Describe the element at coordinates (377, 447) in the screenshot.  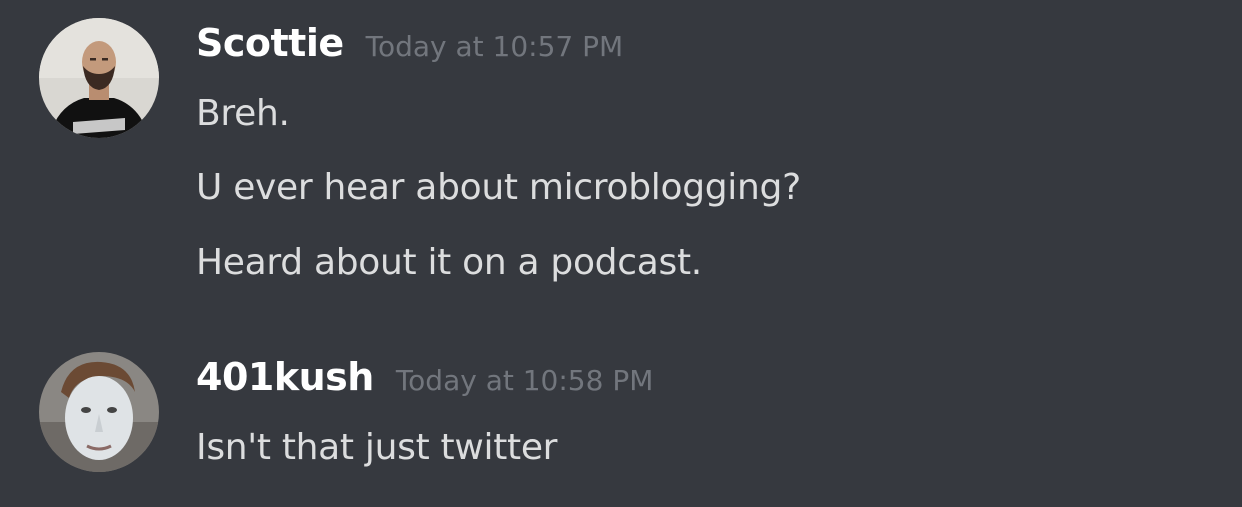
I see `message-text: Isn't that just twitter` at that location.